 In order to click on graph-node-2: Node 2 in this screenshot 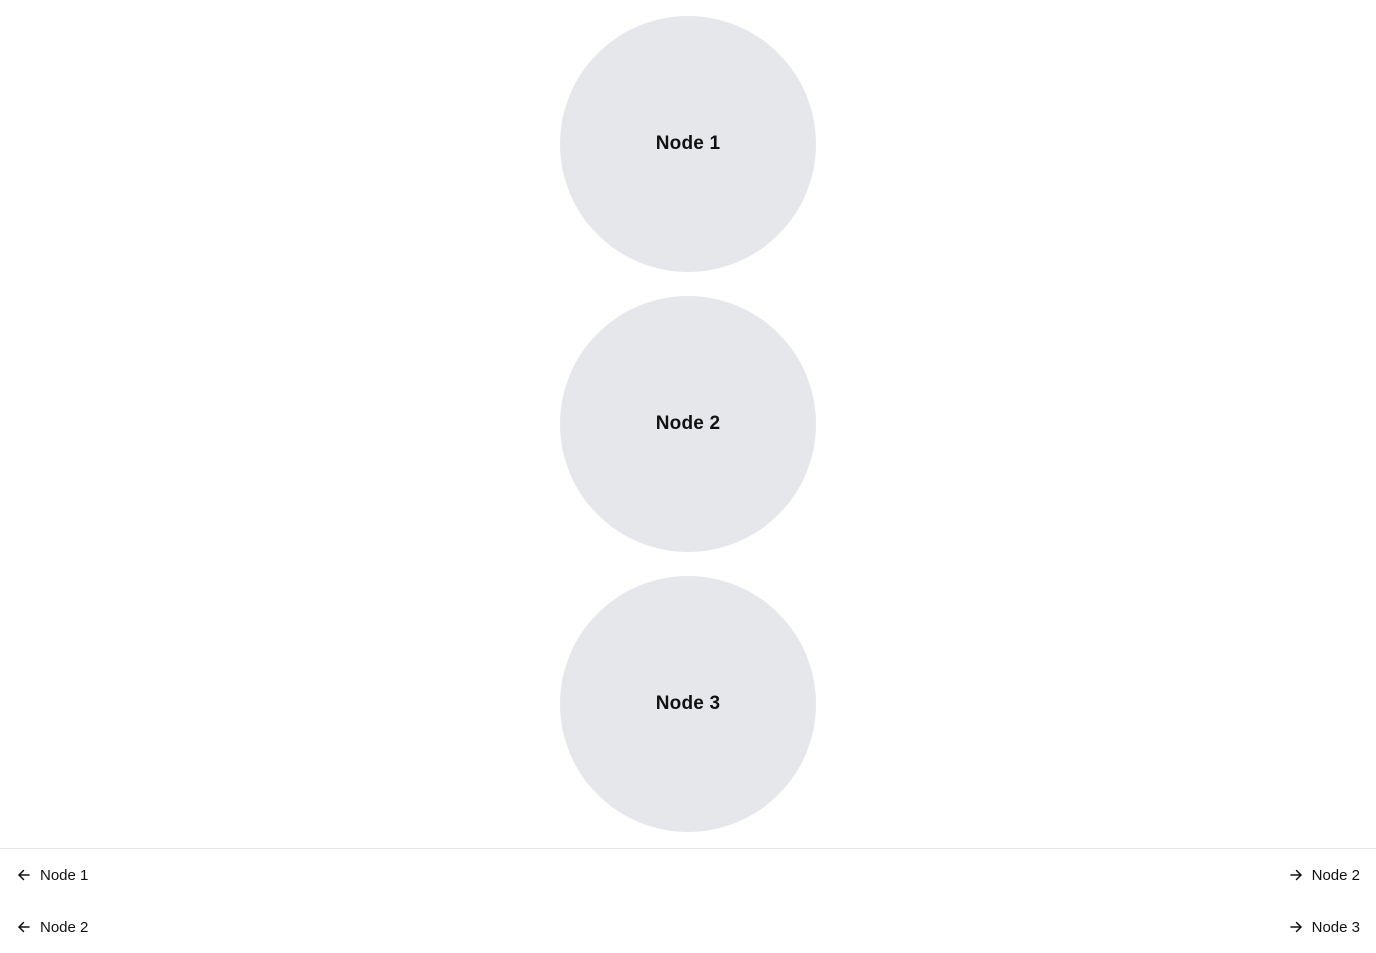, I will do `click(688, 424)`.